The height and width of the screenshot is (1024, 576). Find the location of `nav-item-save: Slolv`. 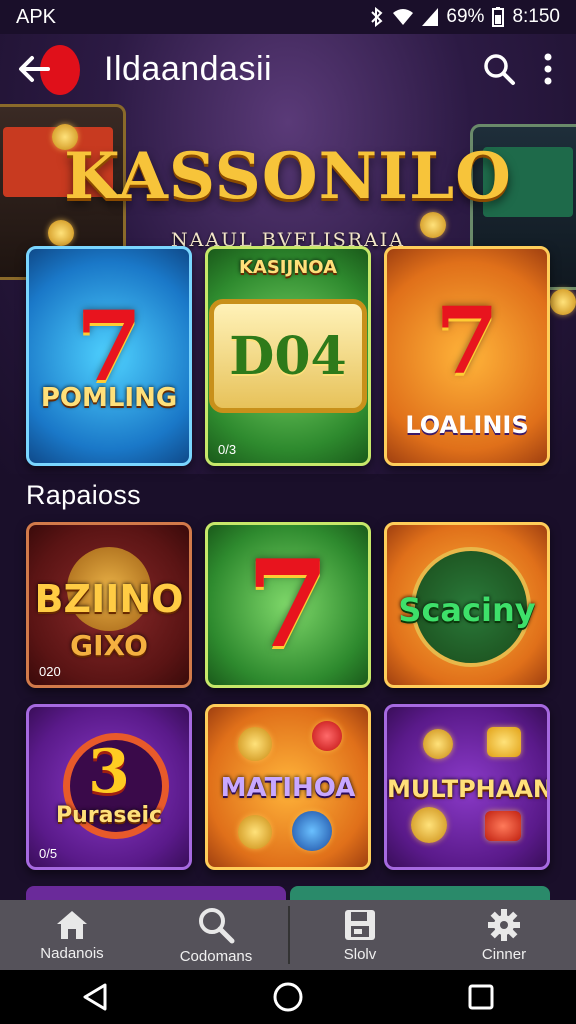

nav-item-save: Slolv is located at coordinates (360, 935).